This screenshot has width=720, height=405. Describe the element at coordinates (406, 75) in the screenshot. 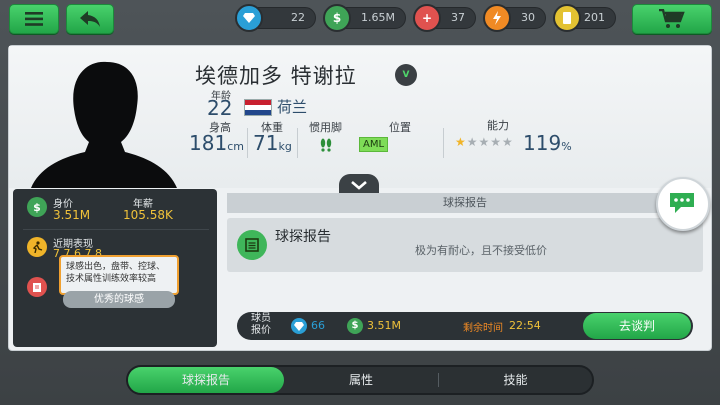

I see `compare-icon: V` at that location.